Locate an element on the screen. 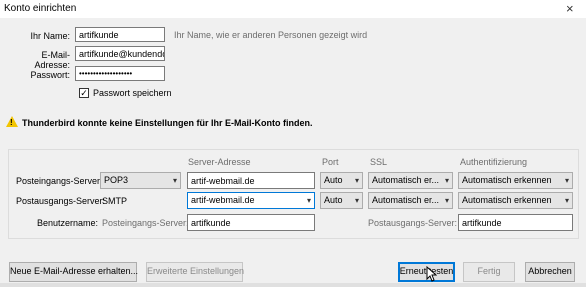 This screenshot has height=287, width=586. incoming-auth-select: Automatisch erkennen ▾ is located at coordinates (515, 180).